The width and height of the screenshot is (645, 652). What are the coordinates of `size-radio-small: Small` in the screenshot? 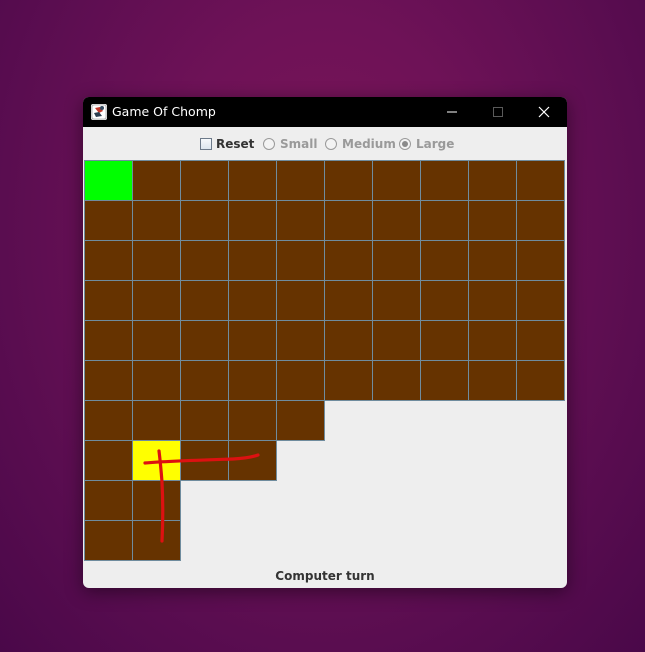 It's located at (290, 144).